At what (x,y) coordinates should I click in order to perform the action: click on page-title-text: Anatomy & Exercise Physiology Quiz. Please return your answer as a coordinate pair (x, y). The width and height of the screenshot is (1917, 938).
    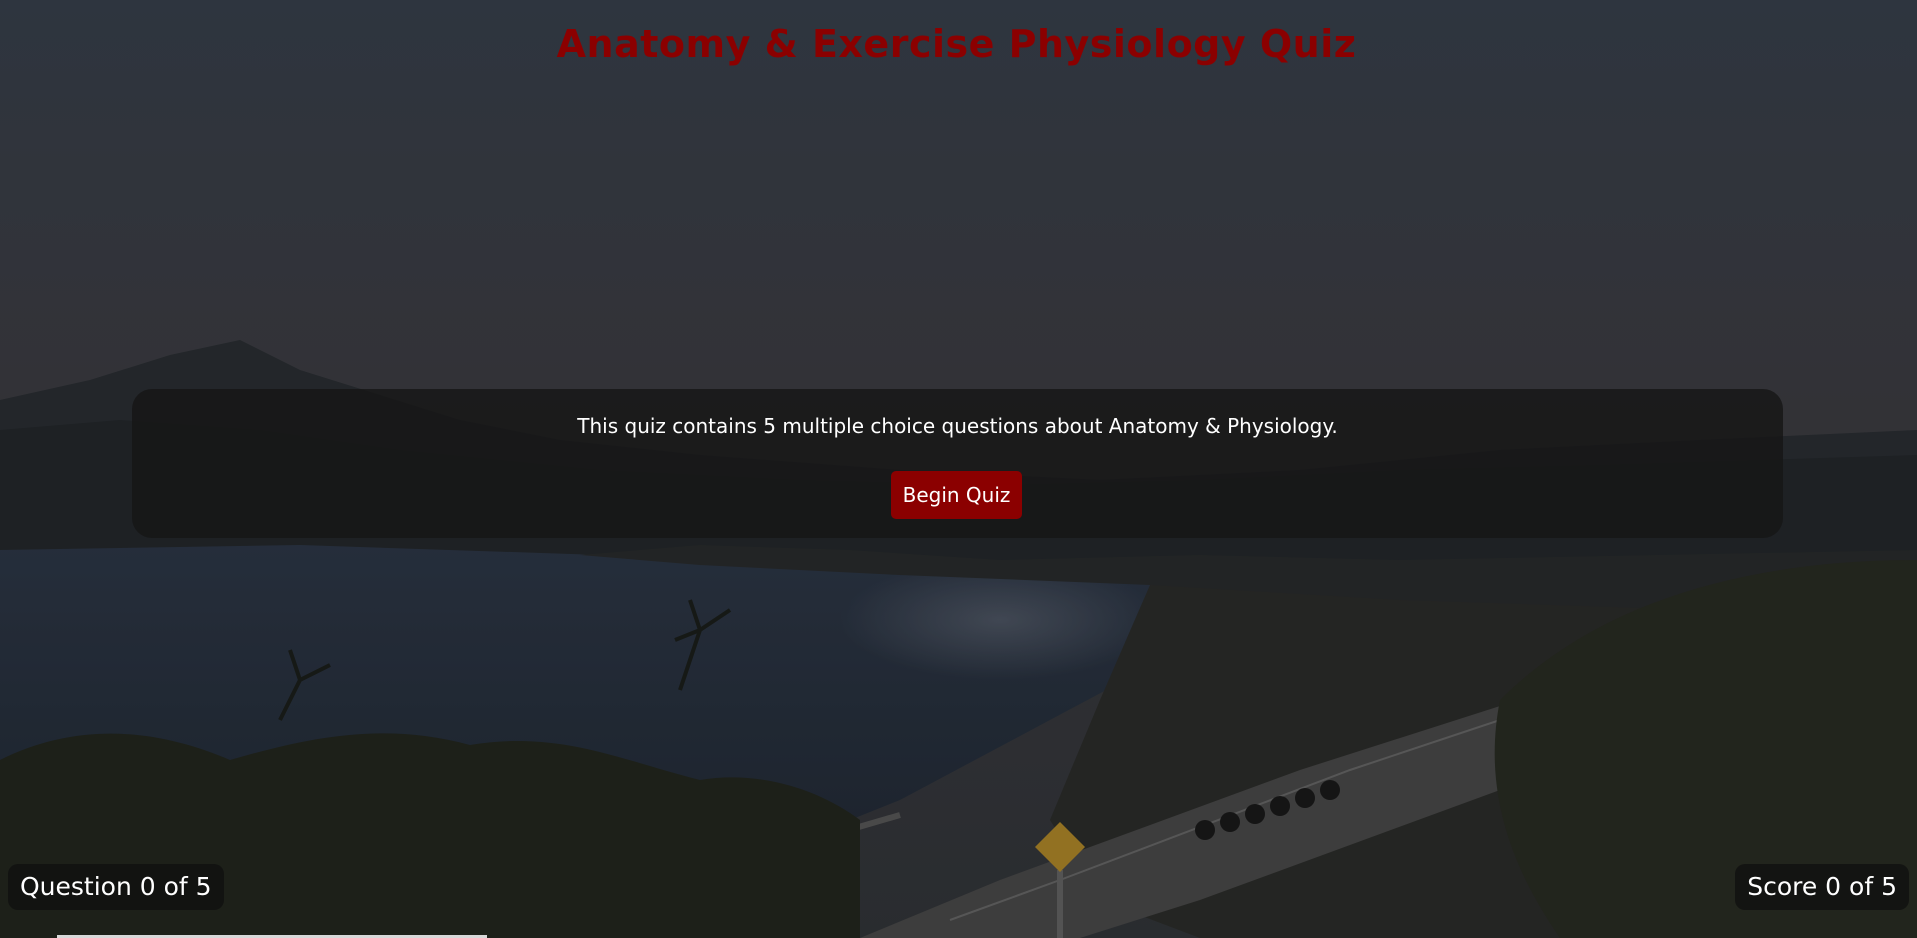
    Looking at the image, I should click on (956, 44).